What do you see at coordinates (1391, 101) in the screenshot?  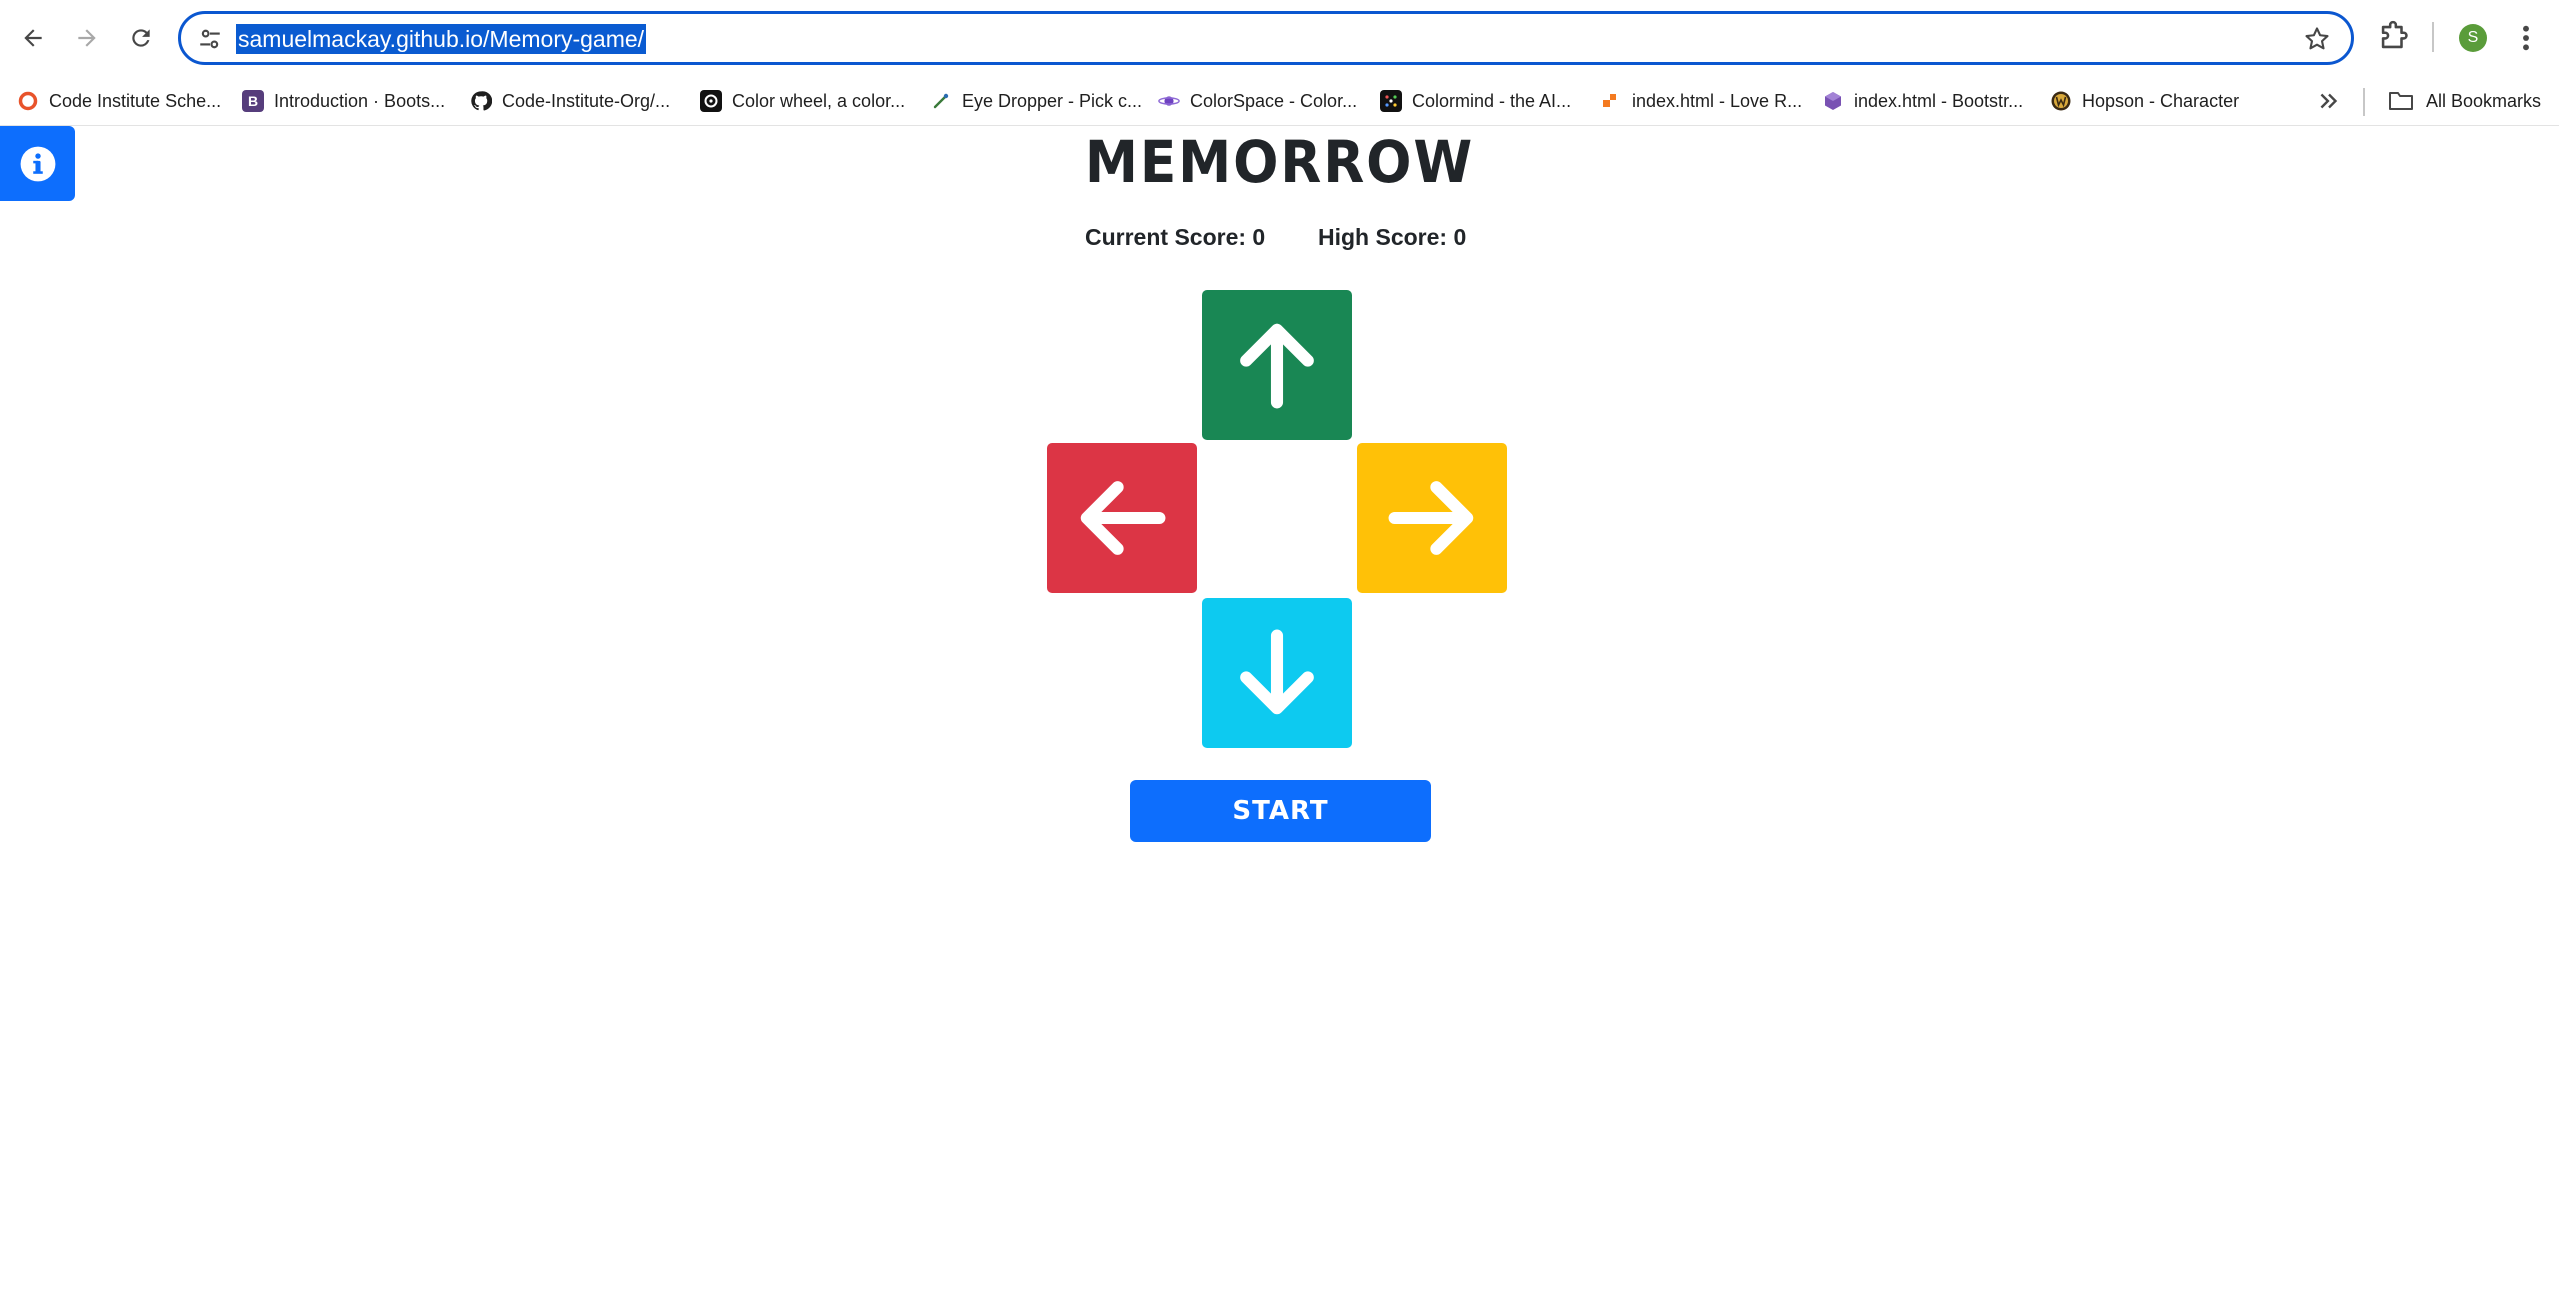 I see `colormind-icon` at bounding box center [1391, 101].